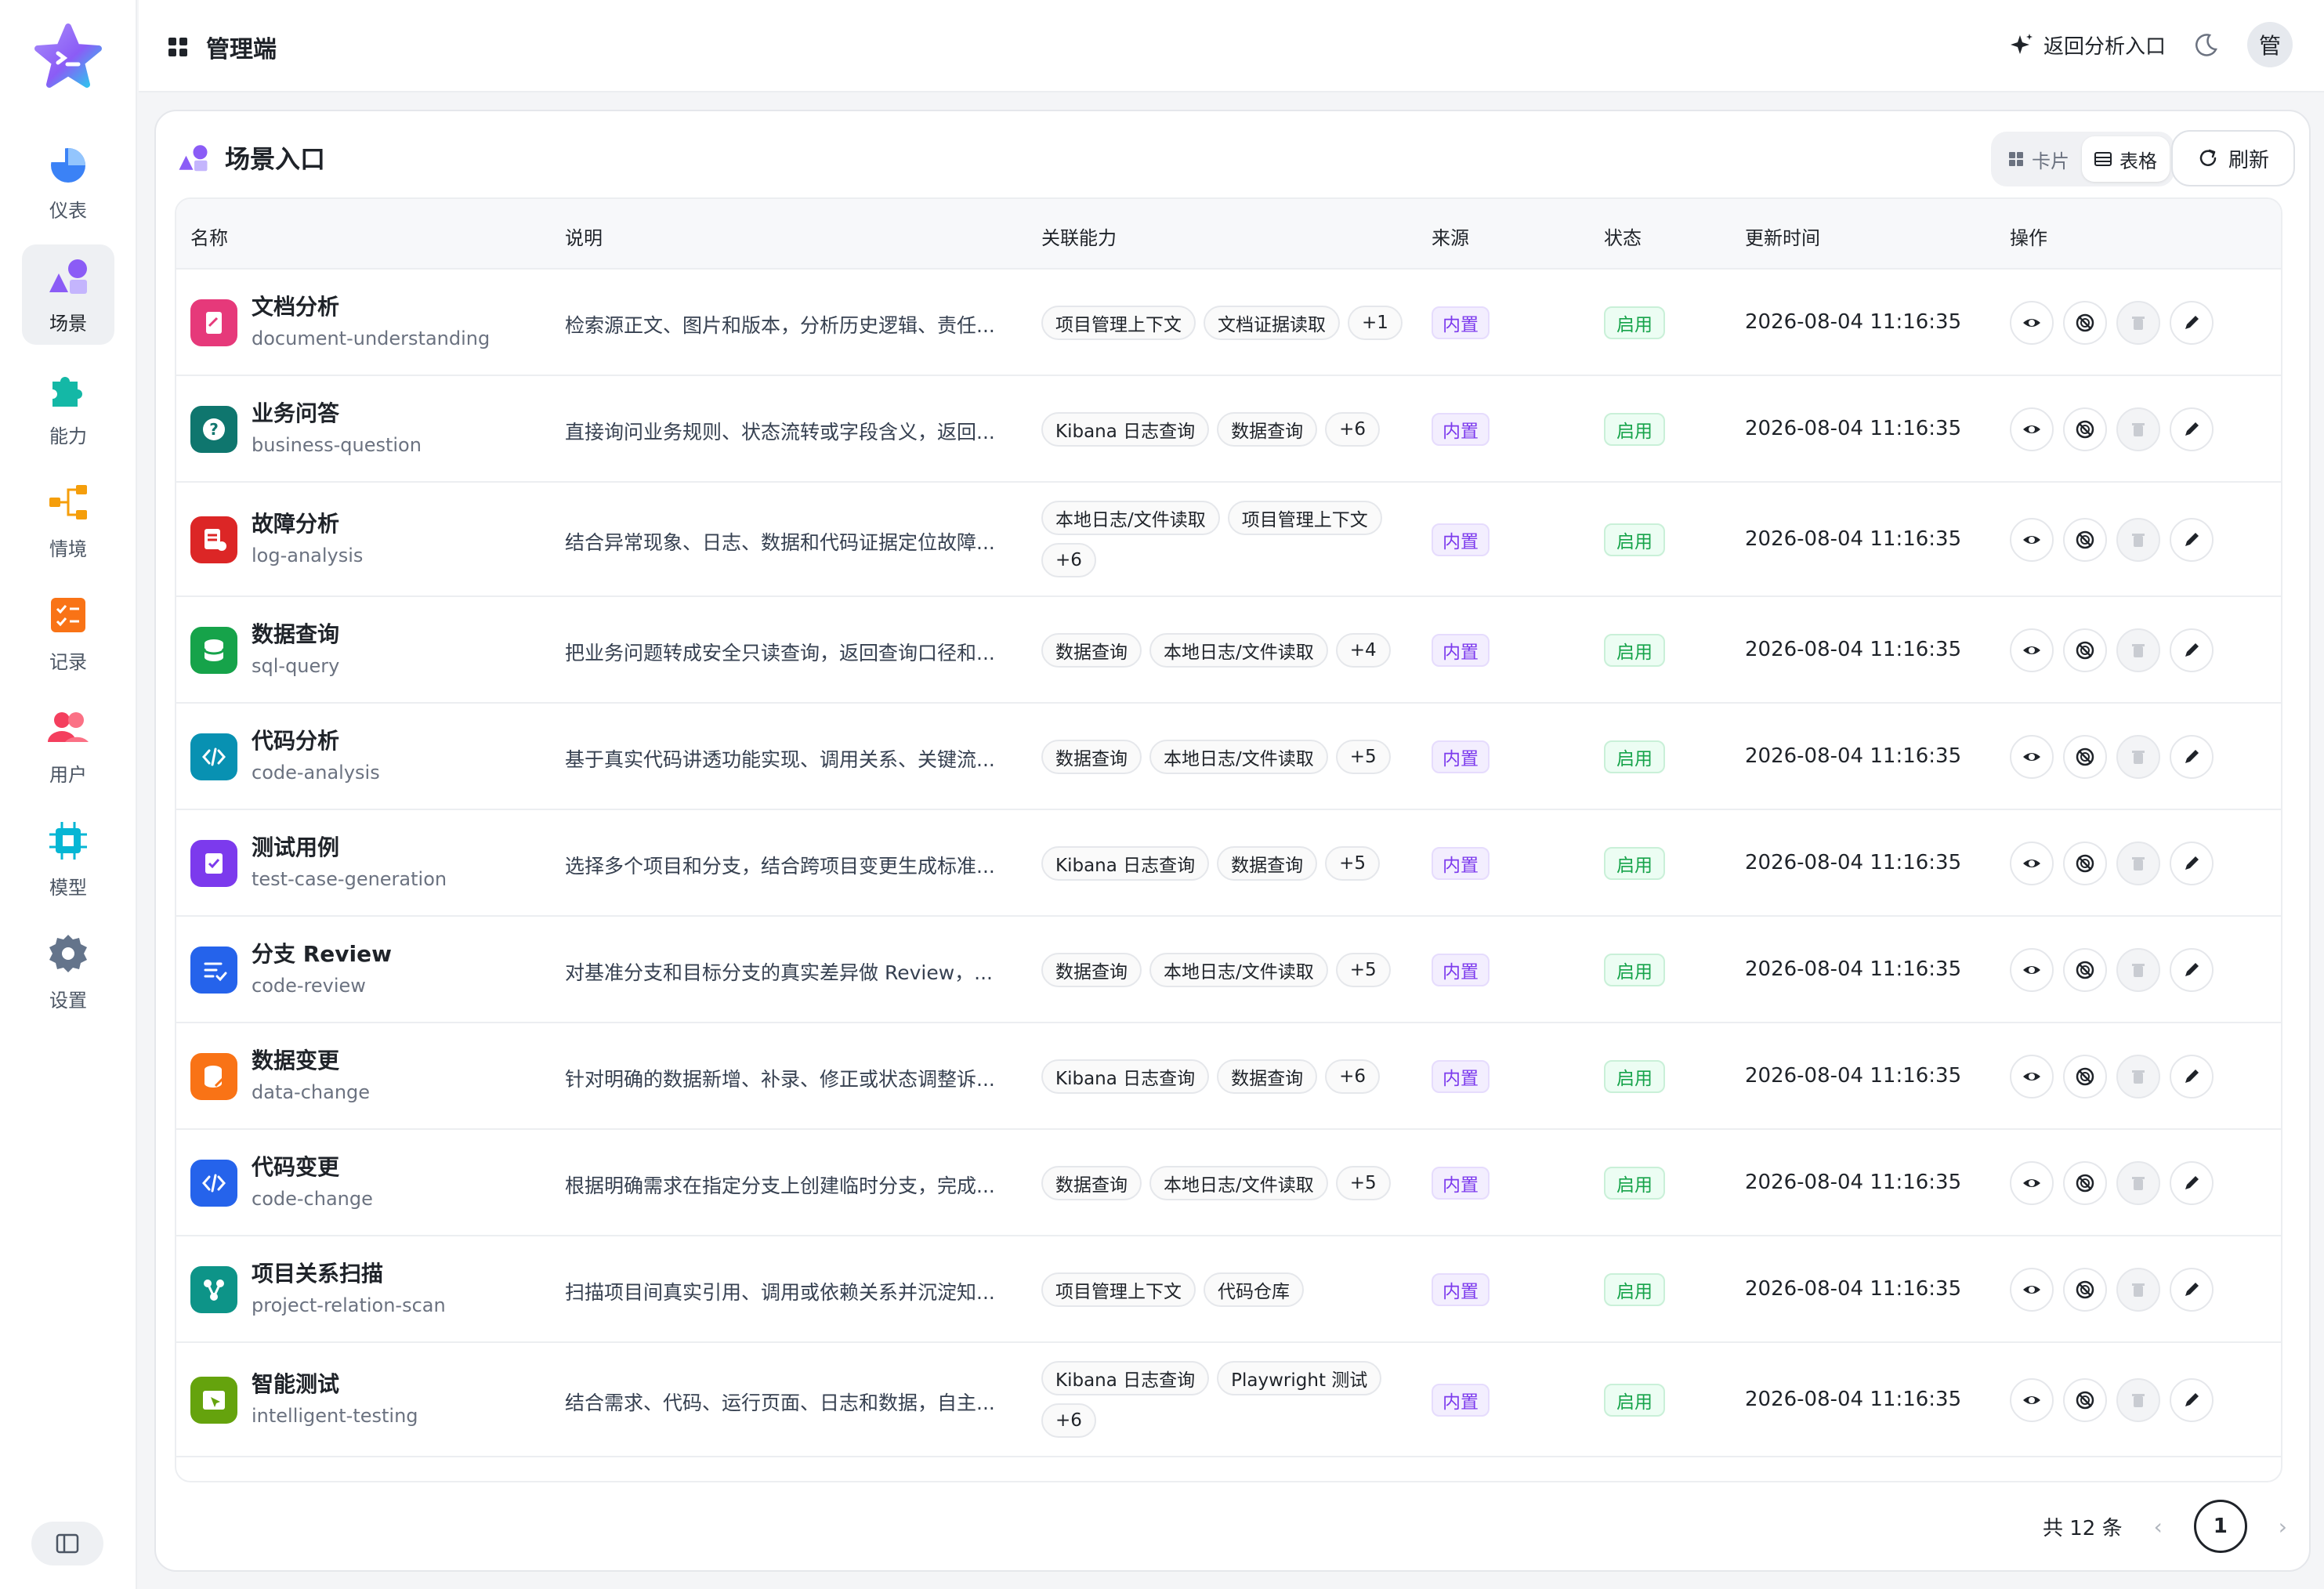 This screenshot has height=1589, width=2324. I want to click on scene-name: 智能测试, so click(296, 1383).